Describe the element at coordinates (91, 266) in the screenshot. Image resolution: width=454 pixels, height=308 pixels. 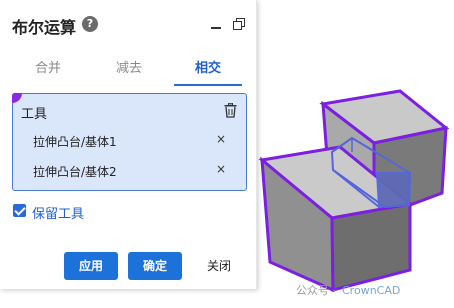
I see `apply-button: 应用` at that location.